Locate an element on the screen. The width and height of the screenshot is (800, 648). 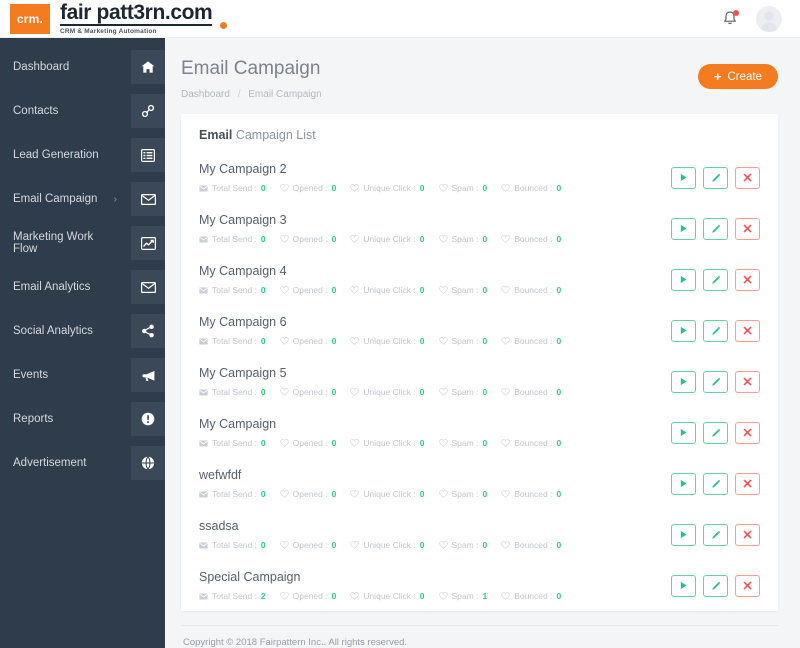
card-title-rest: Campaign List is located at coordinates (274, 135).